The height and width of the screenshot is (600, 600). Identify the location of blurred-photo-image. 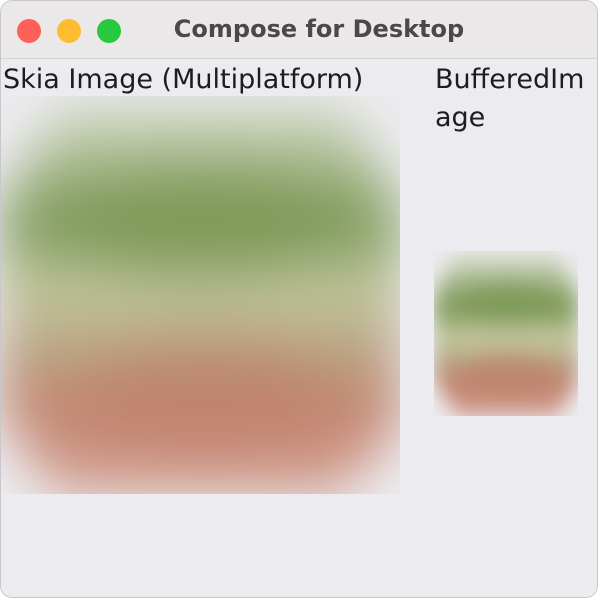
(506, 333).